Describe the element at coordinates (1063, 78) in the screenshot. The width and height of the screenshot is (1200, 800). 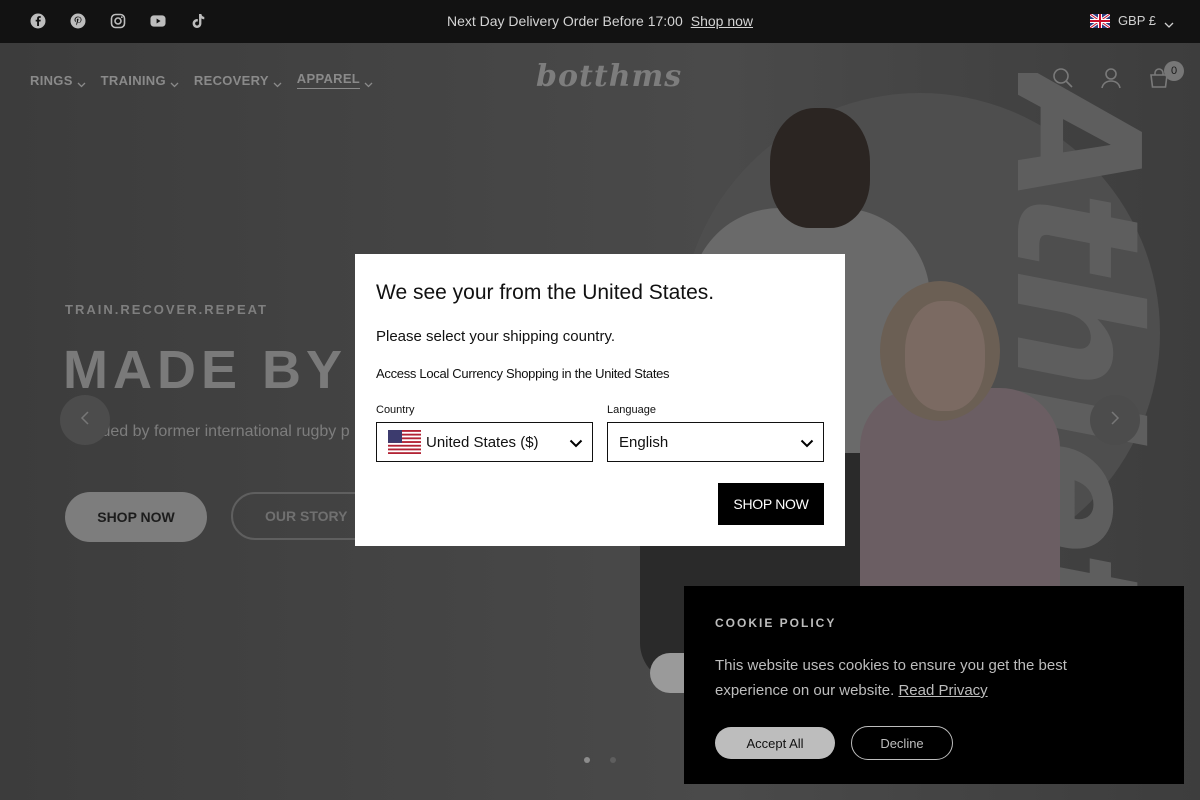
I see `search-icon` at that location.